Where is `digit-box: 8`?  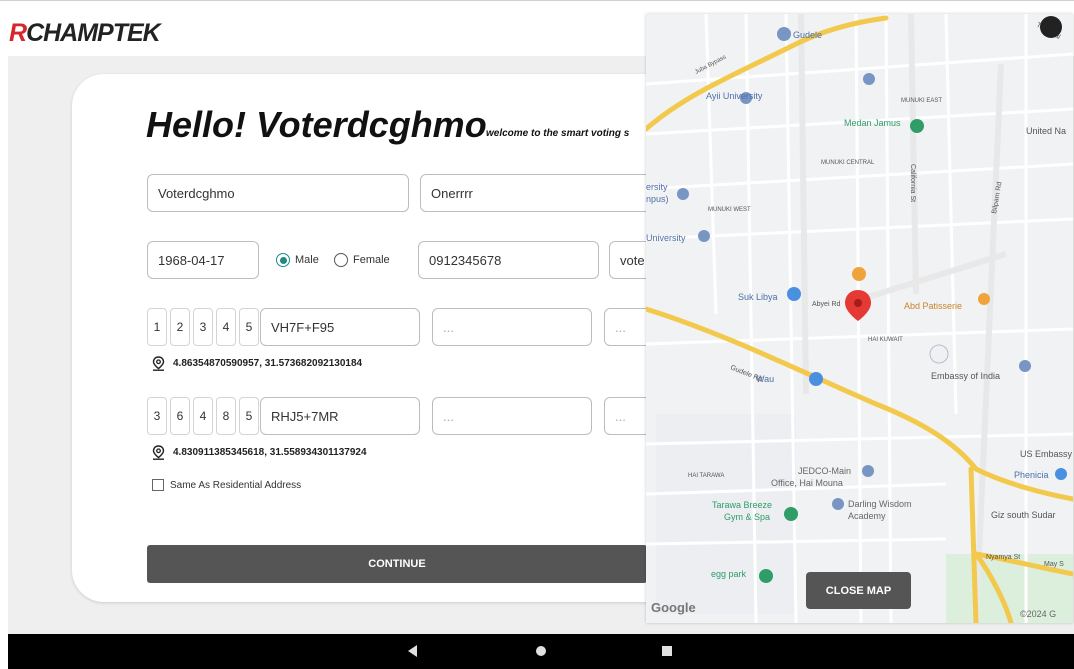 digit-box: 8 is located at coordinates (226, 416).